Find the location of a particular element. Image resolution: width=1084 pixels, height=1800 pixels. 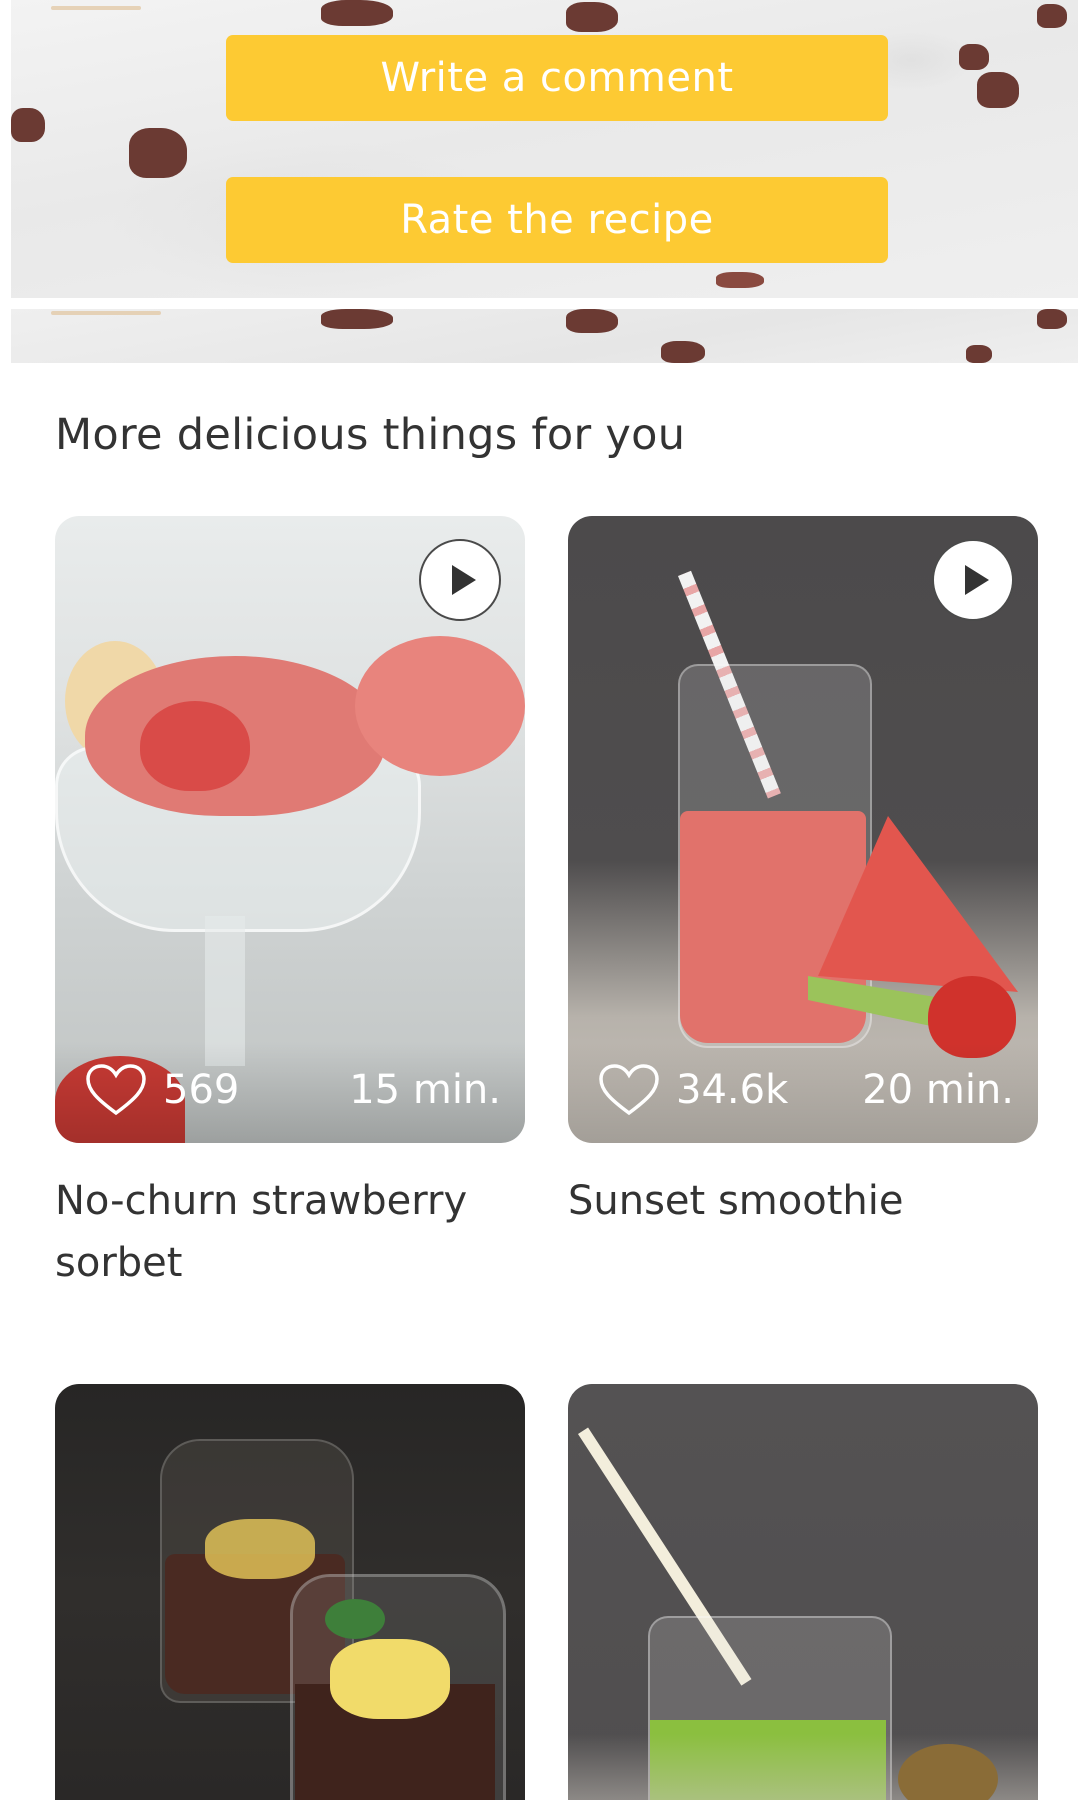

hero-image-strip is located at coordinates (544, 336).